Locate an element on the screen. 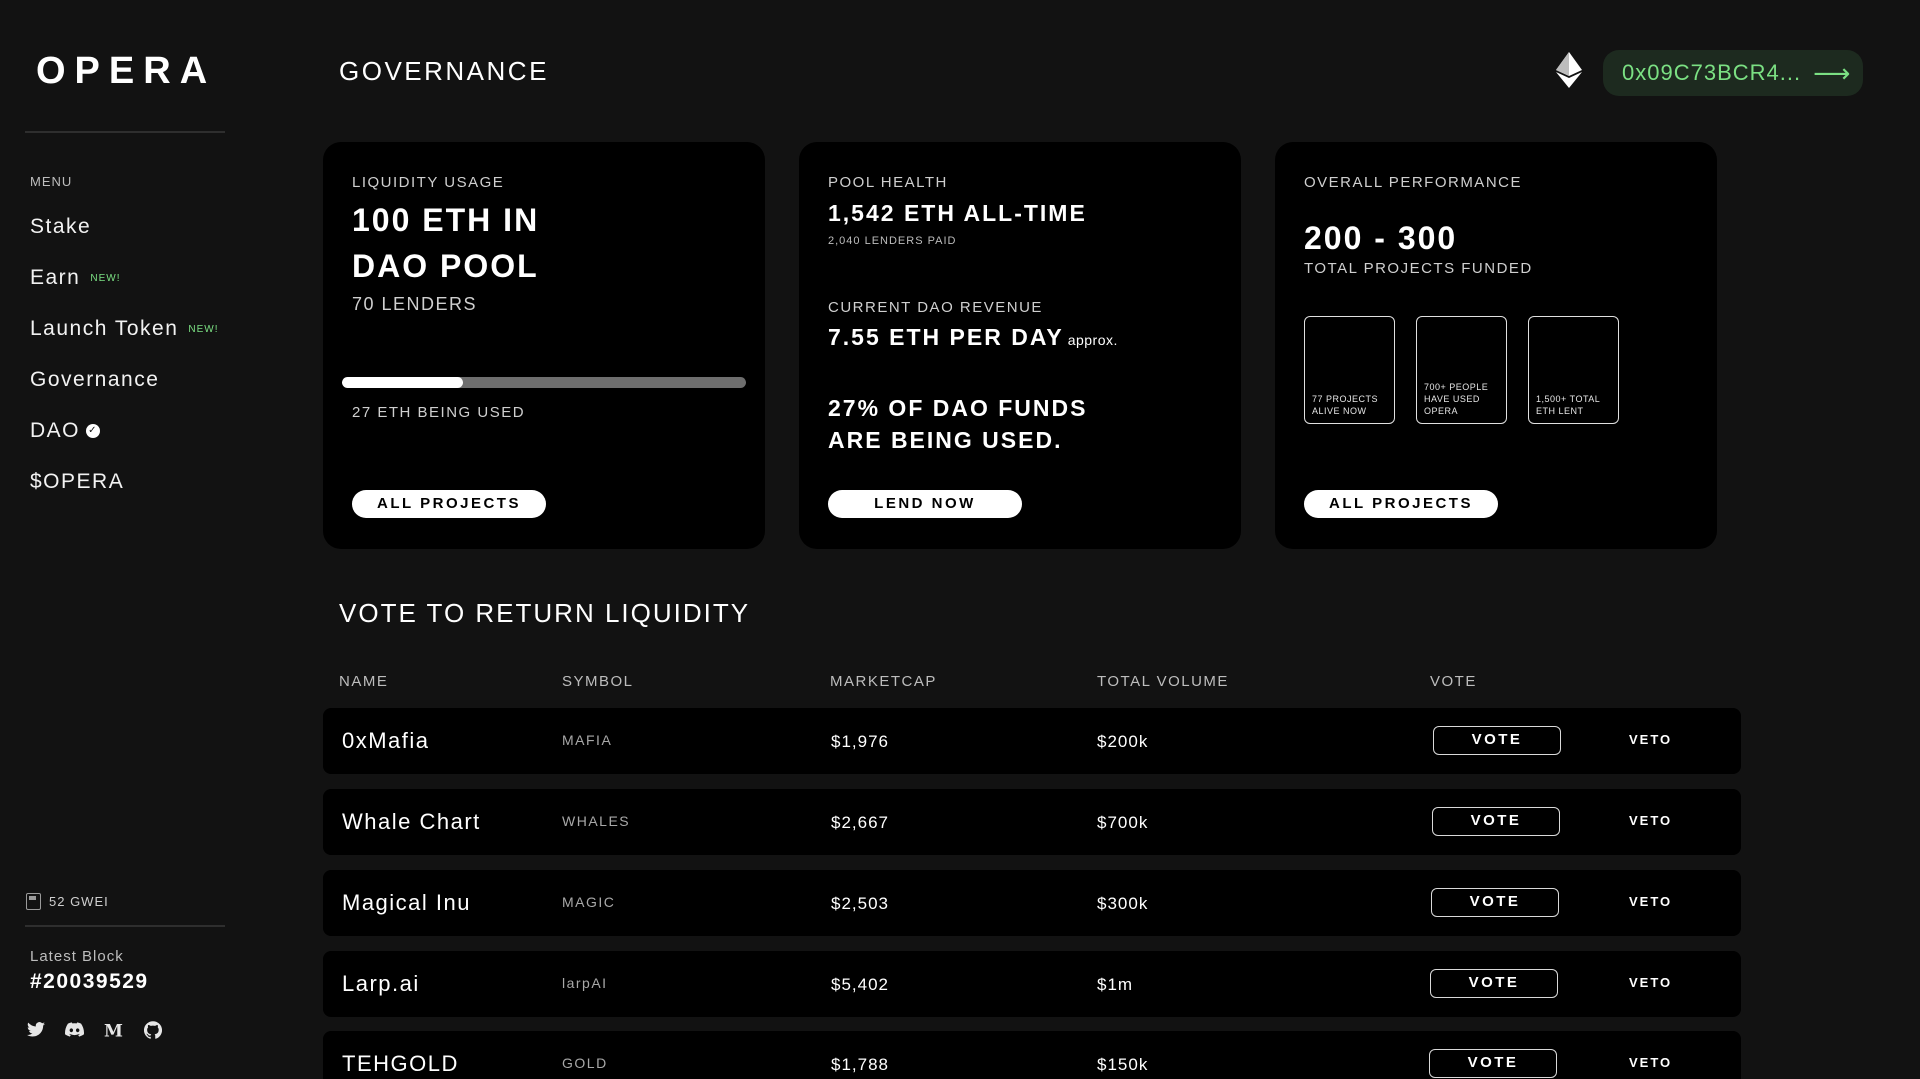 The image size is (1920, 1079). project-symbol: GOLD is located at coordinates (585, 1063).